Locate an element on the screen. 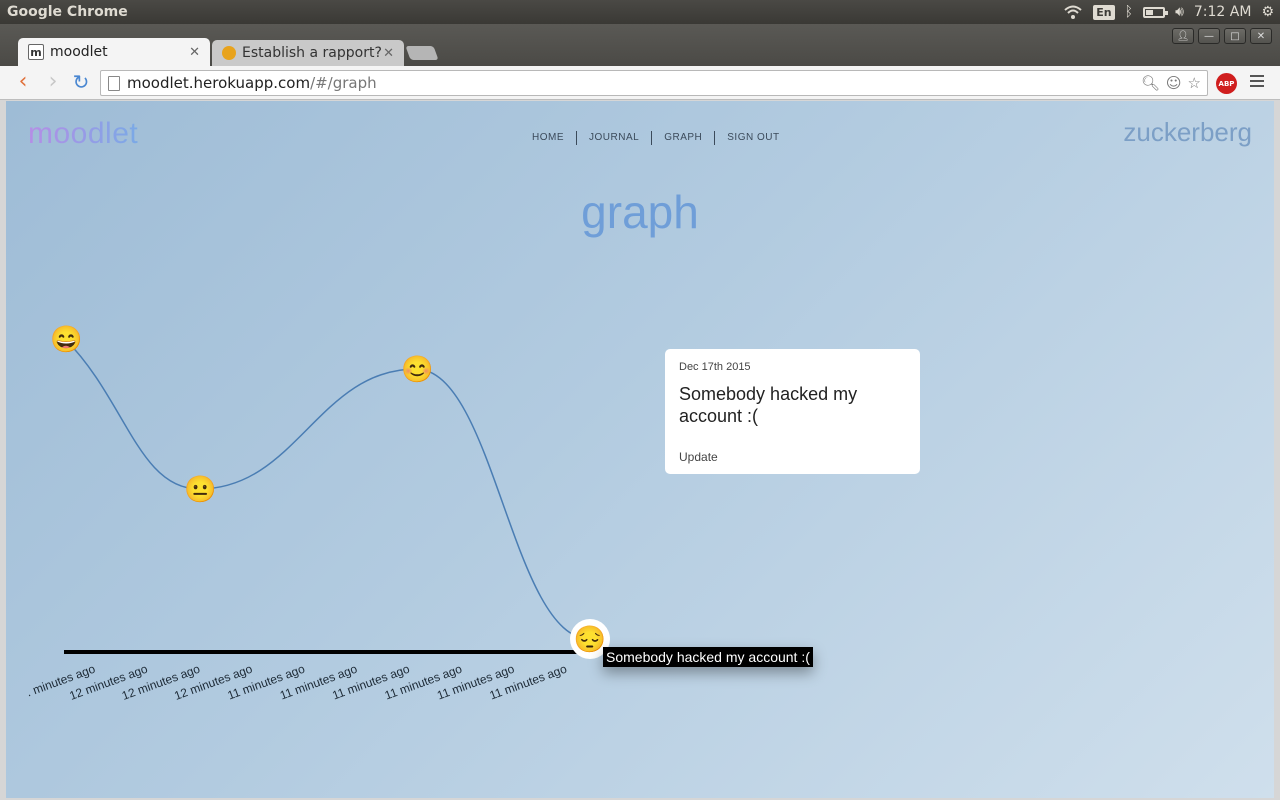  mood-tooltip: Somebody hacked my account :( is located at coordinates (708, 657).